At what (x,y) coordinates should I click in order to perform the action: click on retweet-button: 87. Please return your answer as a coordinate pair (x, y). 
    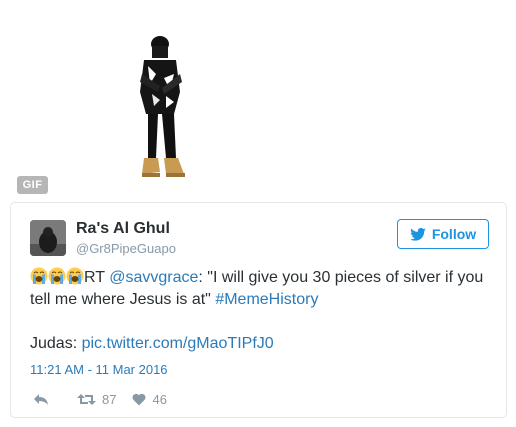
    Looking at the image, I should click on (96, 399).